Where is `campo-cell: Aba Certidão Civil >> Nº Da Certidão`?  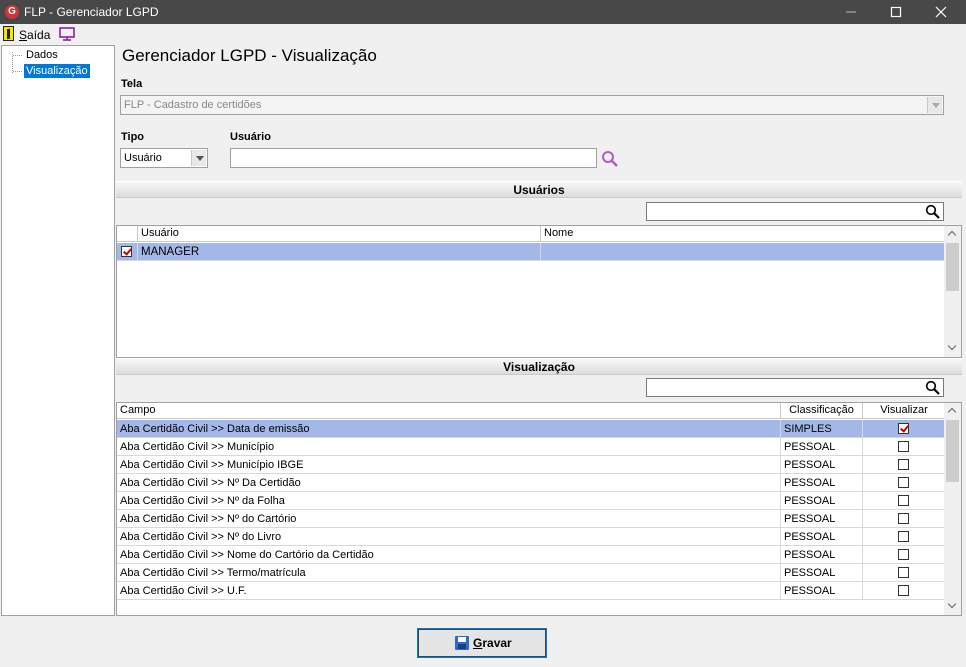 campo-cell: Aba Certidão Civil >> Nº Da Certidão is located at coordinates (449, 483).